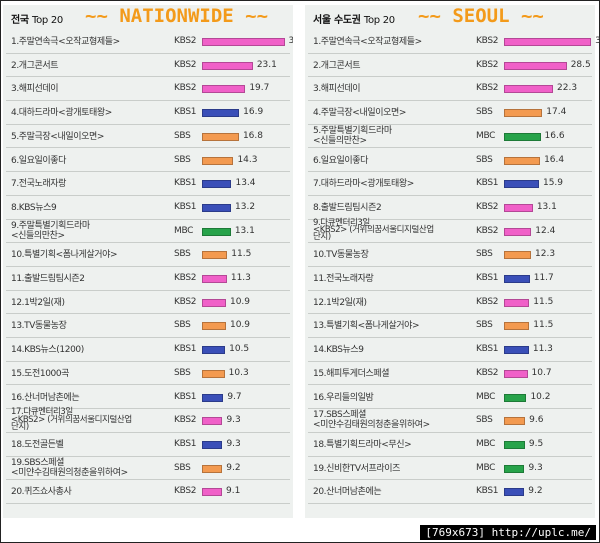  Describe the element at coordinates (39, 160) in the screenshot. I see `program-title: 6.일요일이좋다` at that location.